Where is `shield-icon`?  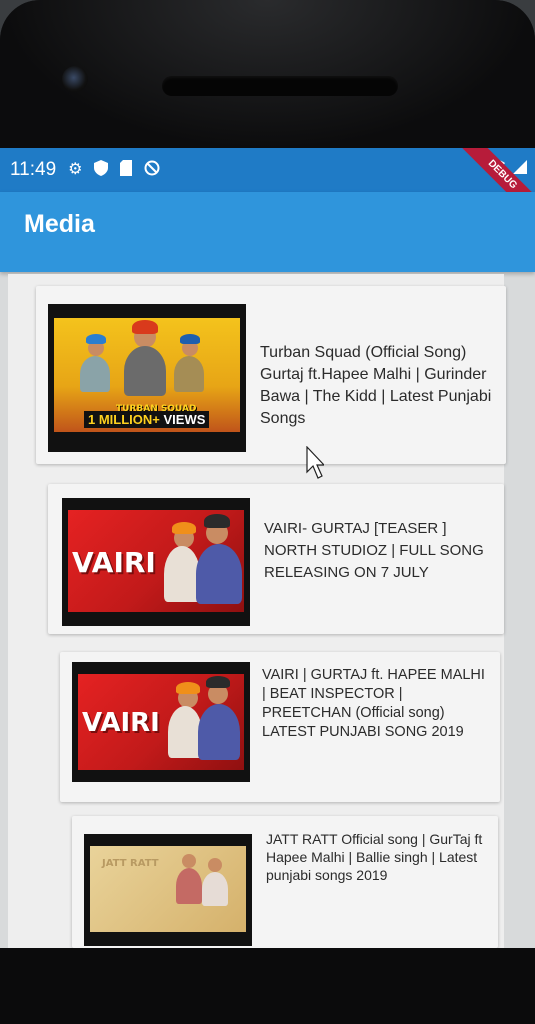 shield-icon is located at coordinates (101, 170).